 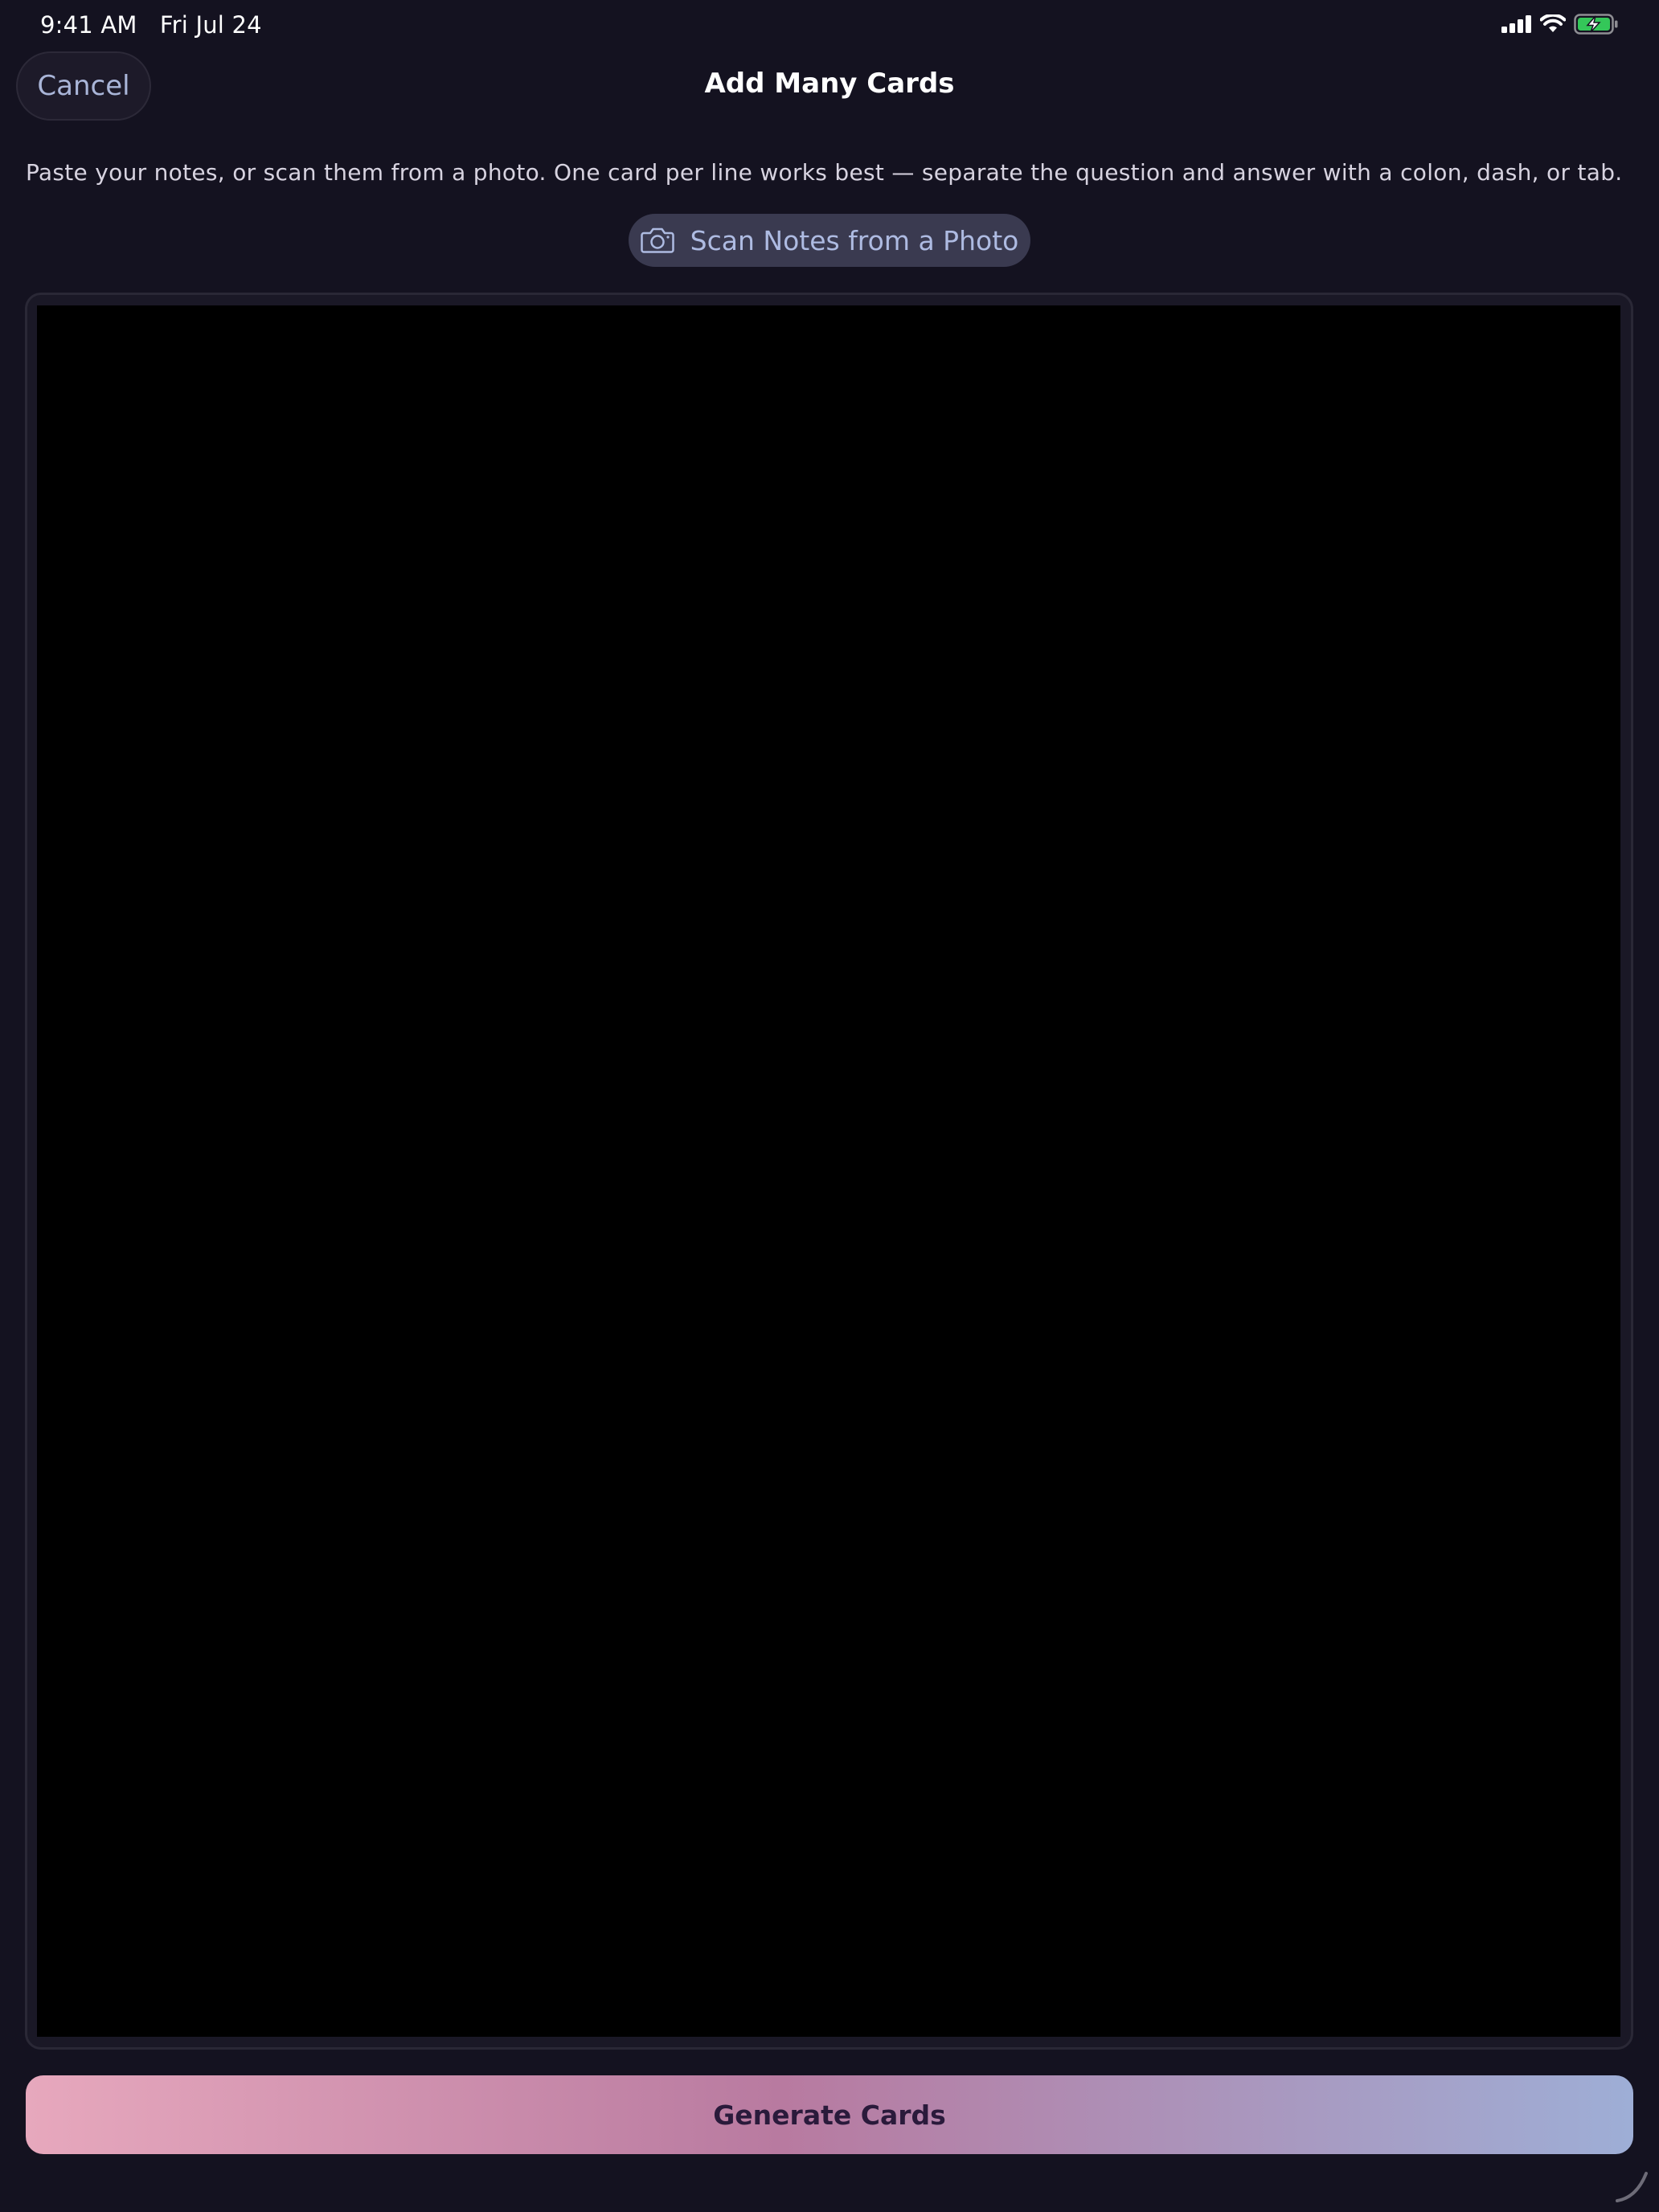 What do you see at coordinates (1553, 23) in the screenshot?
I see `wifi-icon` at bounding box center [1553, 23].